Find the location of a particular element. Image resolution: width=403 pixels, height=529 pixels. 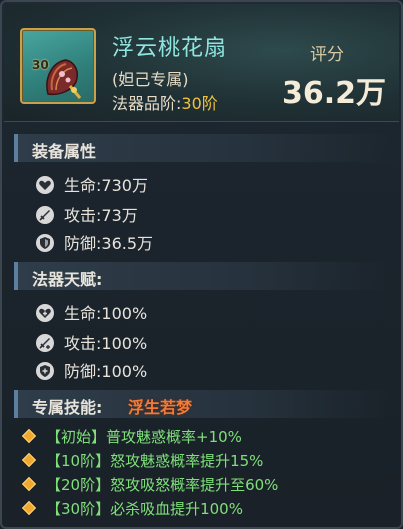

peach-fan-icon is located at coordinates (64, 79).